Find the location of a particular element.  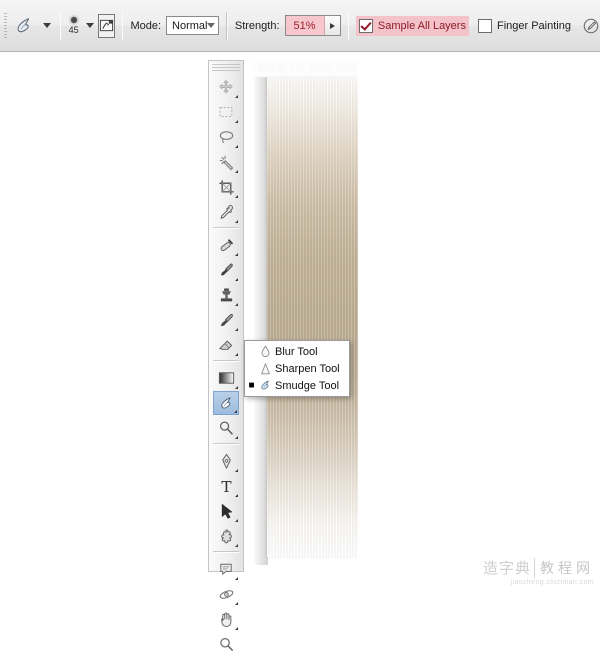

tool-custom-shape is located at coordinates (226, 536).